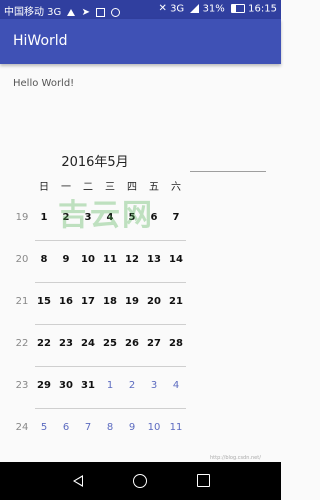 The image size is (320, 500). Describe the element at coordinates (154, 343) in the screenshot. I see `calendar-day: 27` at that location.